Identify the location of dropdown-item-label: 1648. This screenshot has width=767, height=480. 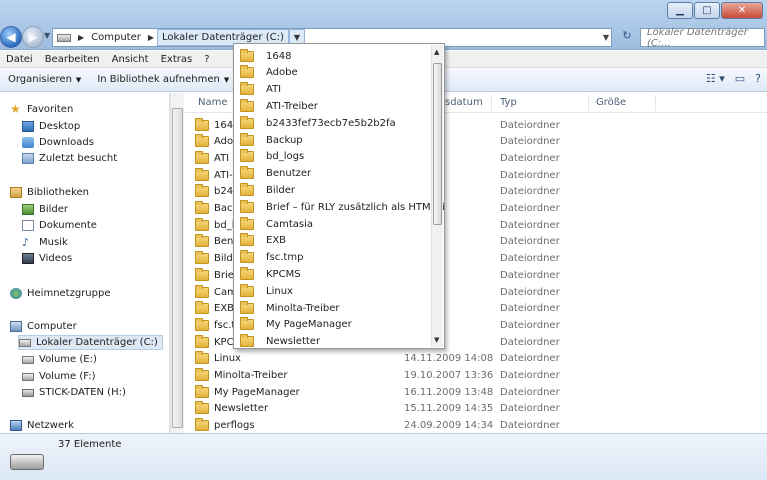
(279, 56).